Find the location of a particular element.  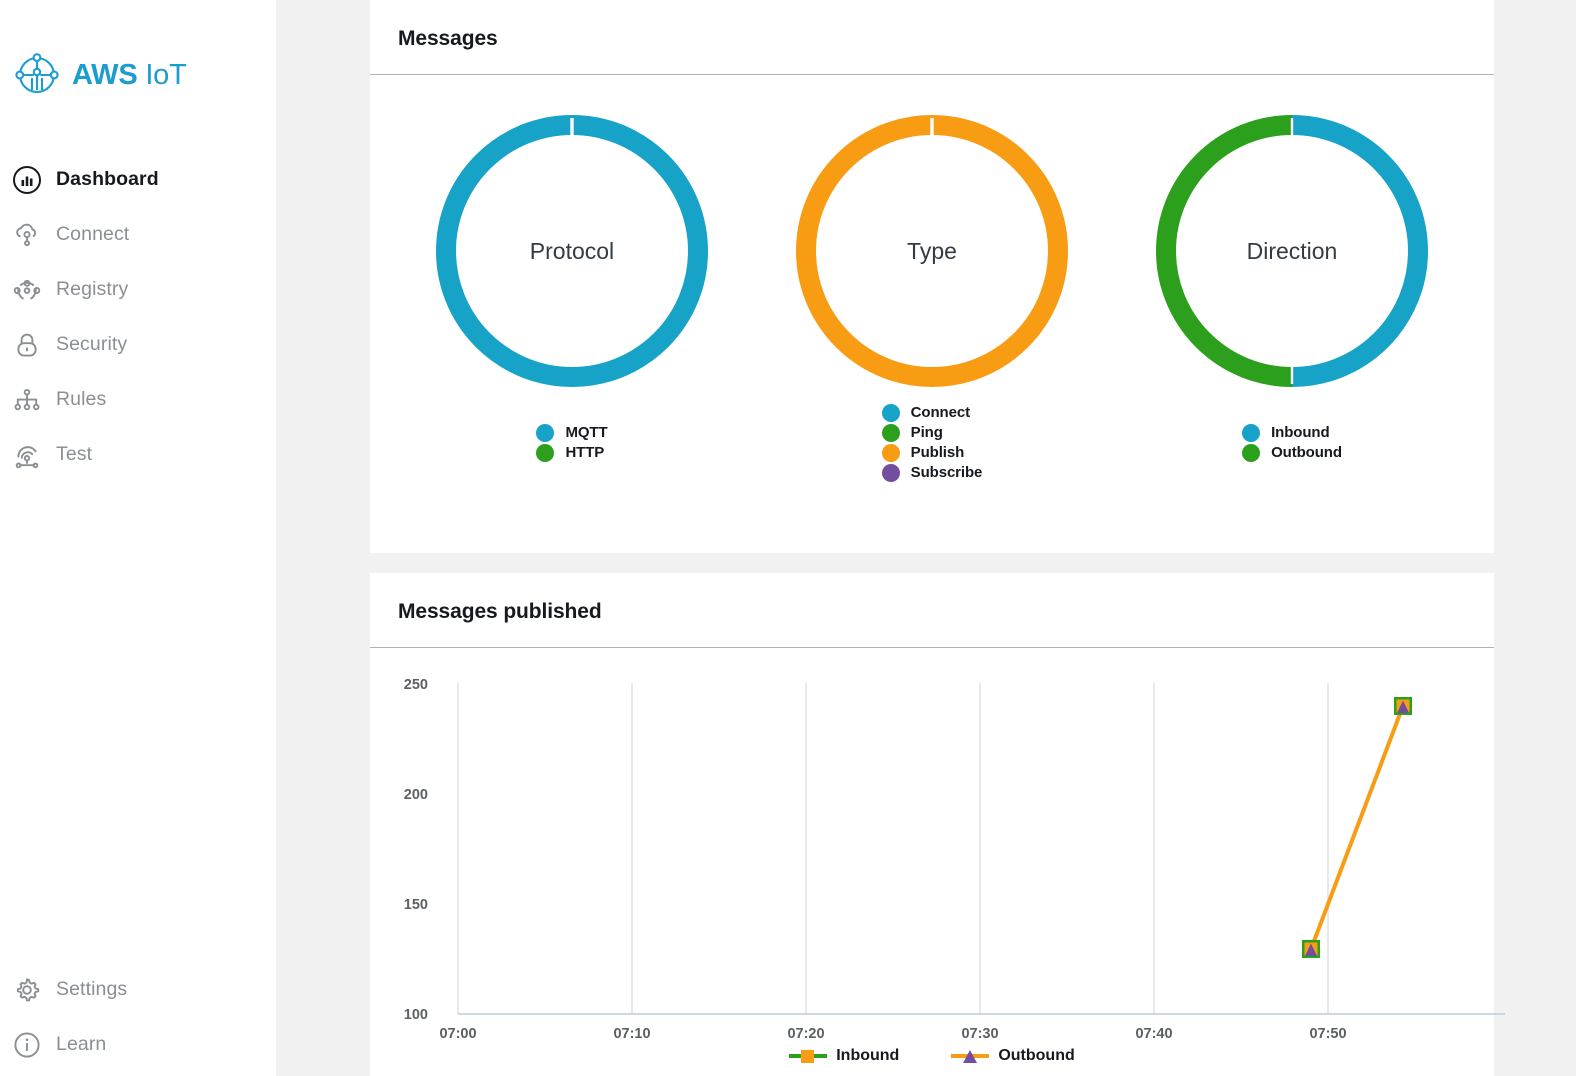

x-tick-label: 07:20 is located at coordinates (805, 1032).